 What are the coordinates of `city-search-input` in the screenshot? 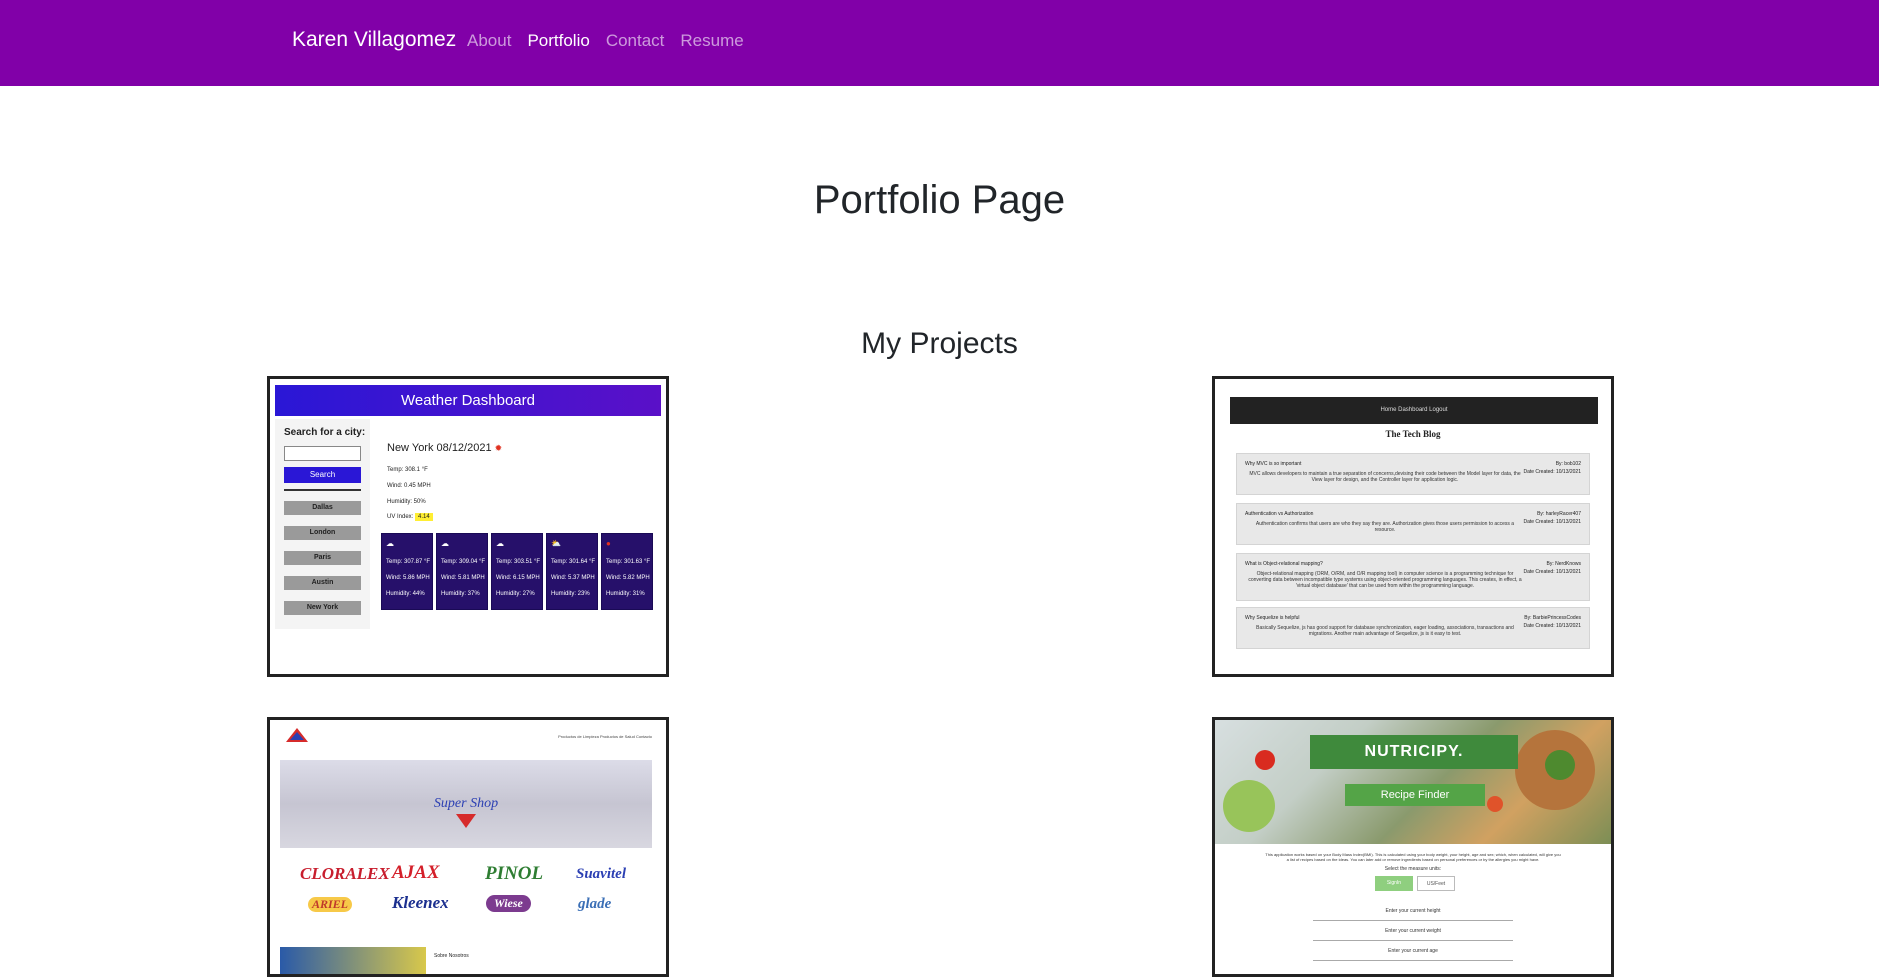 It's located at (322, 453).